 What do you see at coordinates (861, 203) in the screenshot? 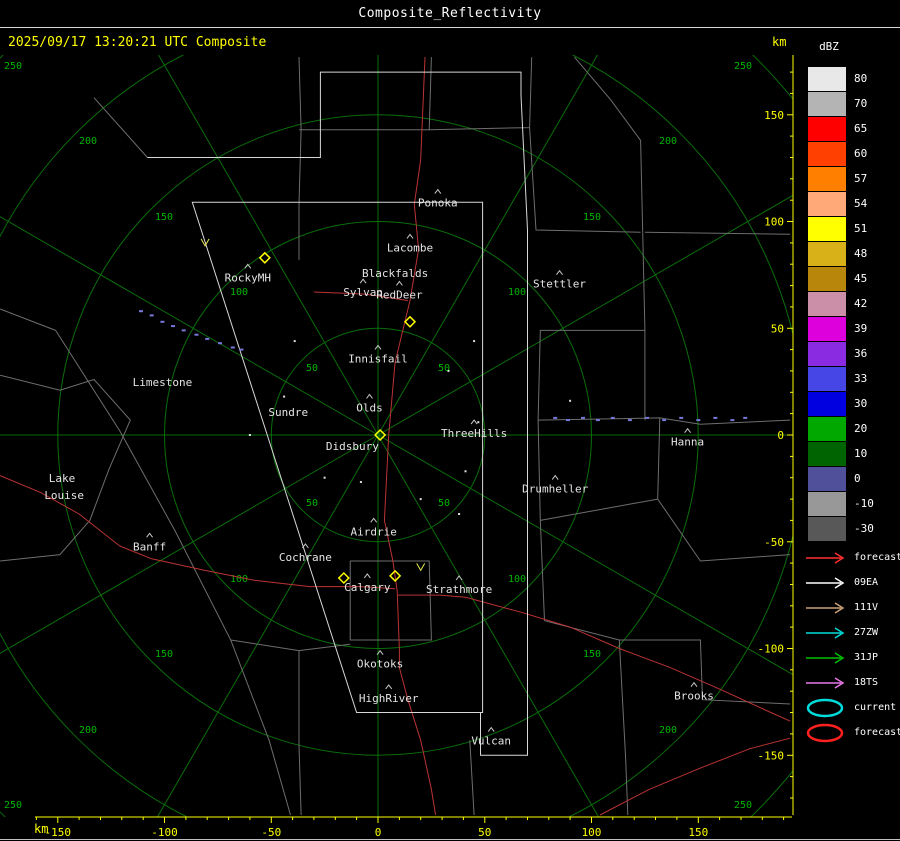
I see `colorbar-value-label: 54` at bounding box center [861, 203].